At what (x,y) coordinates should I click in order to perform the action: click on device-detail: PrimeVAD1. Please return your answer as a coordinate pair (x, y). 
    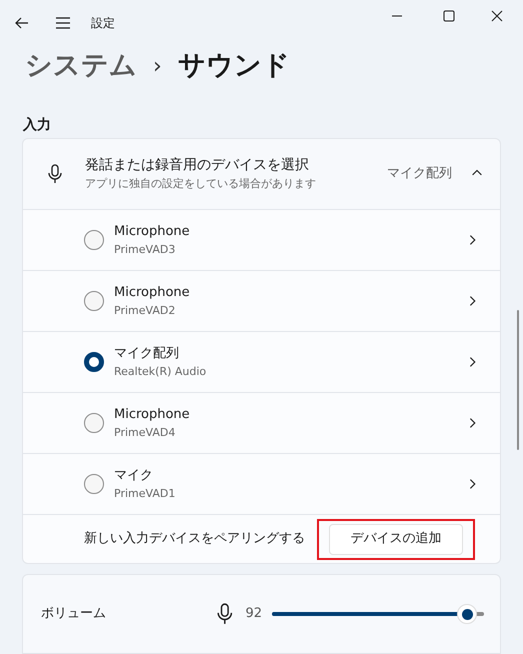
    Looking at the image, I should click on (145, 494).